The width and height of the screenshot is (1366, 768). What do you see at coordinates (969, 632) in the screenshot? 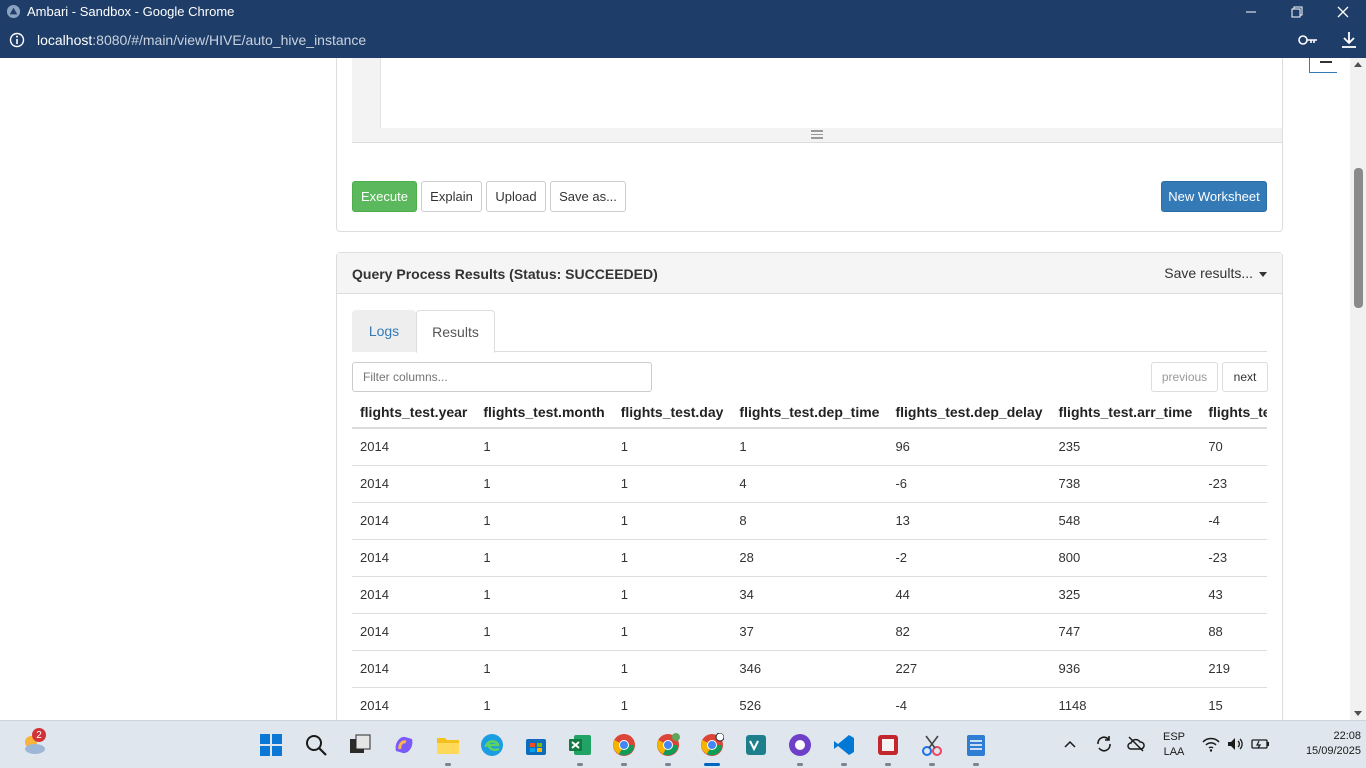
I see `table-cell: 82` at bounding box center [969, 632].